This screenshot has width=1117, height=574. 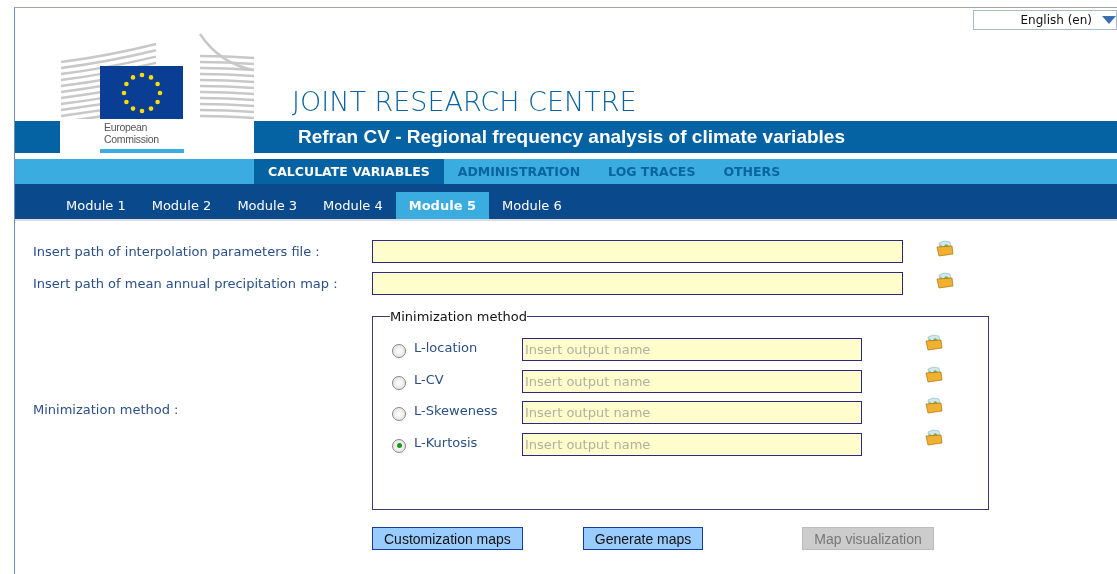 What do you see at coordinates (458, 316) in the screenshot?
I see `group-legend: Minimization method` at bounding box center [458, 316].